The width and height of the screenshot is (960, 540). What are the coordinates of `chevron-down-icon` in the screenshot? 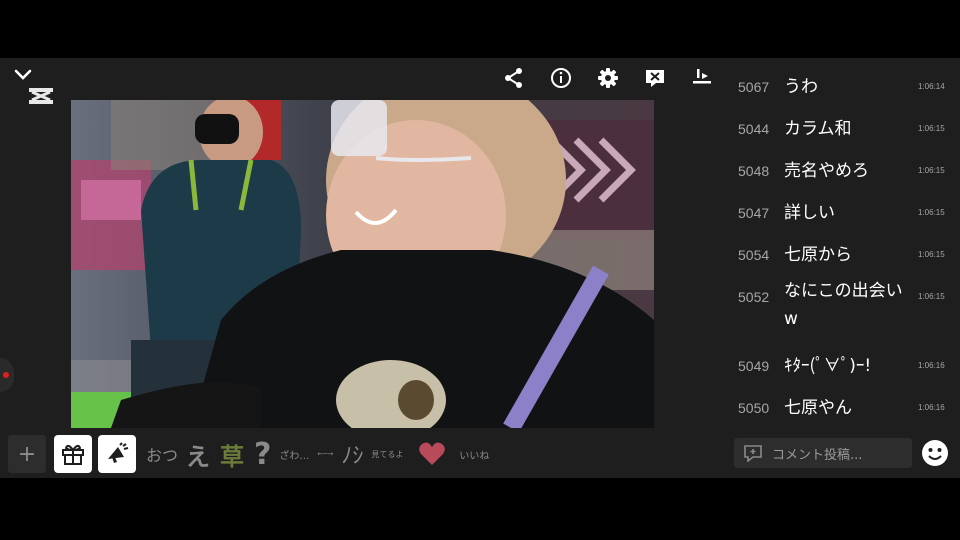 It's located at (23, 74).